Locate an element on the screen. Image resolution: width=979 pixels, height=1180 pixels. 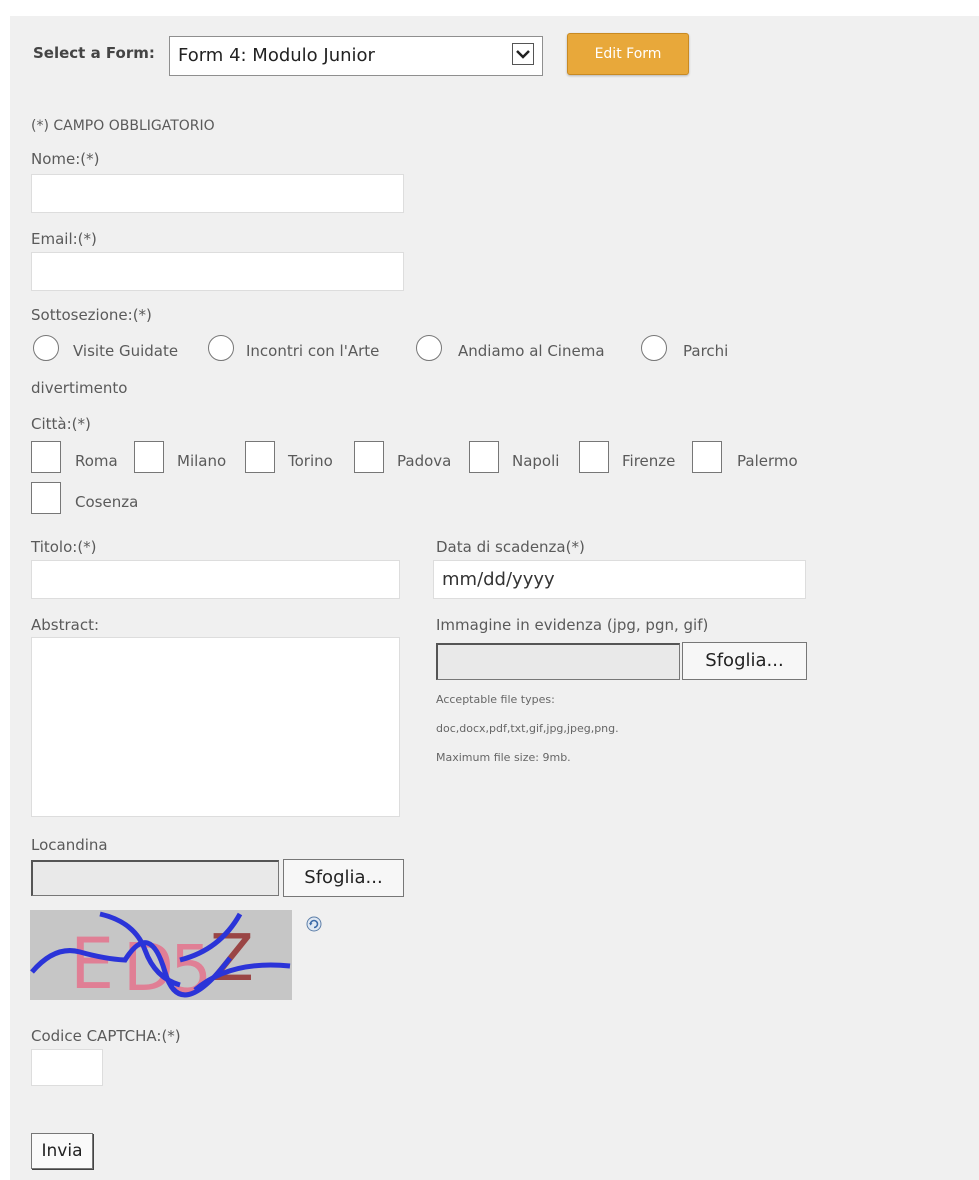
radio-label-divertimento: divertimento is located at coordinates (79, 388).